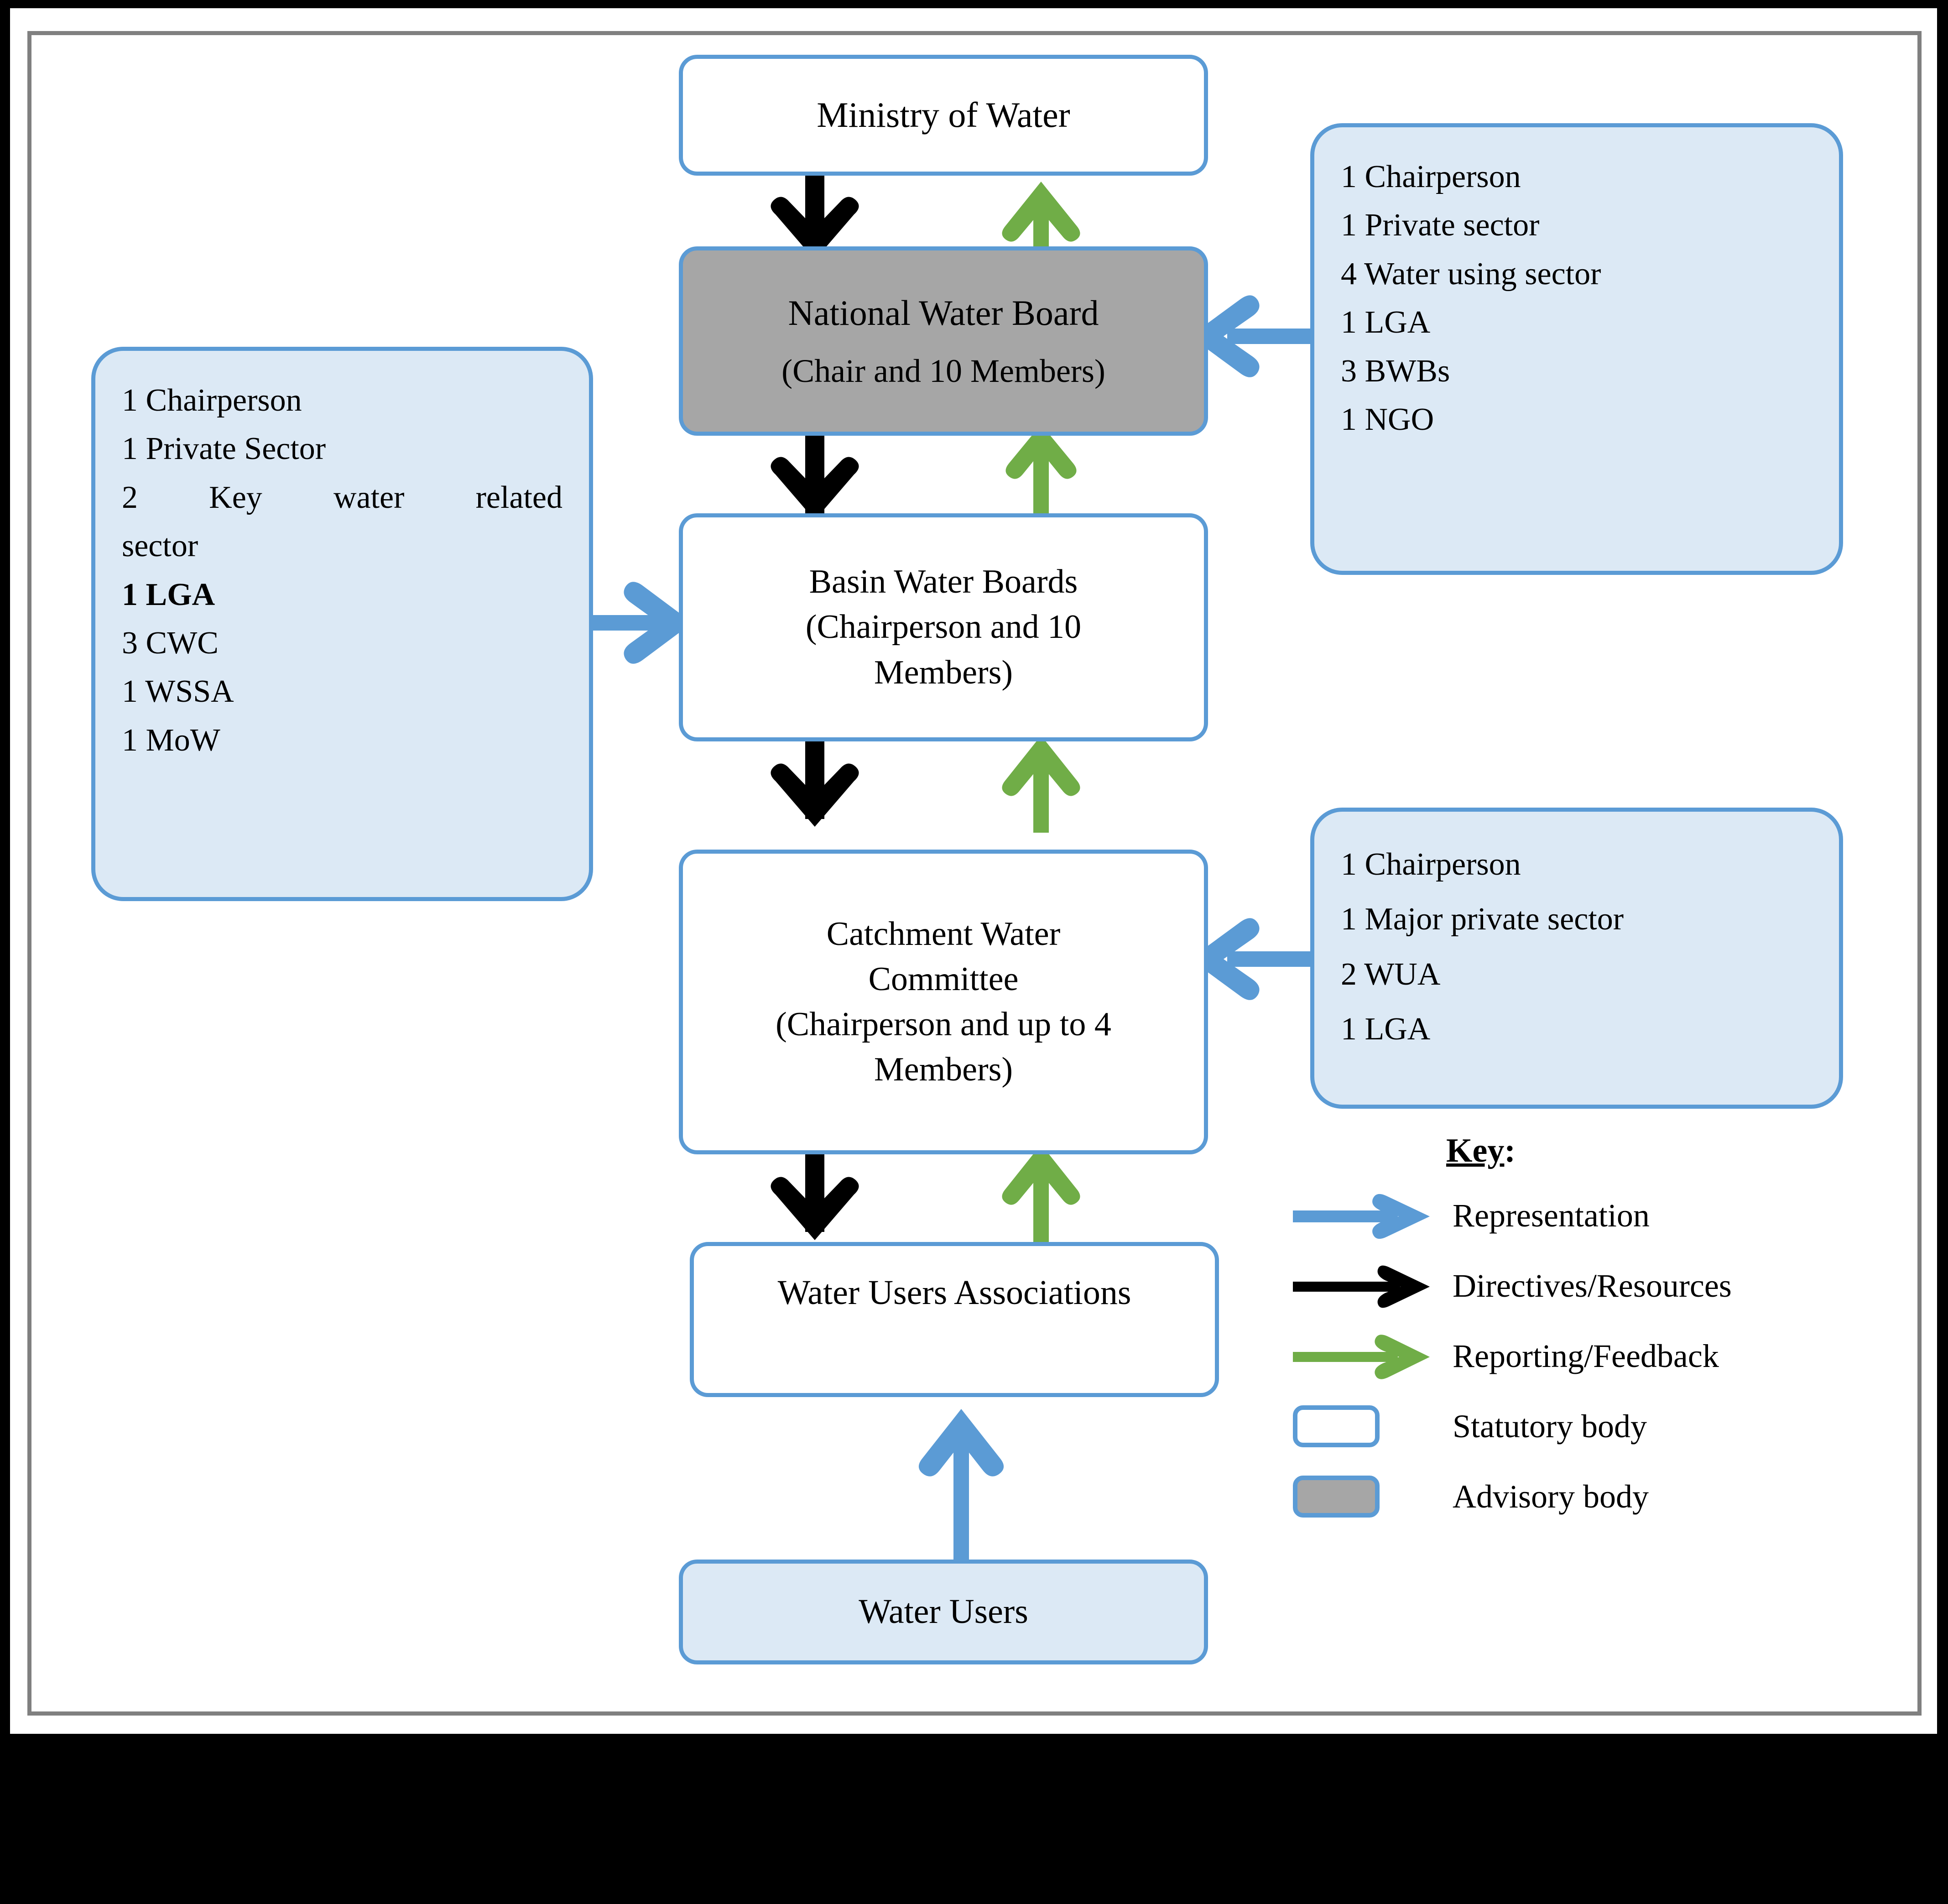 This screenshot has width=1948, height=1904. I want to click on legend-row-advisory-body: Advisory body, so click(1597, 1496).